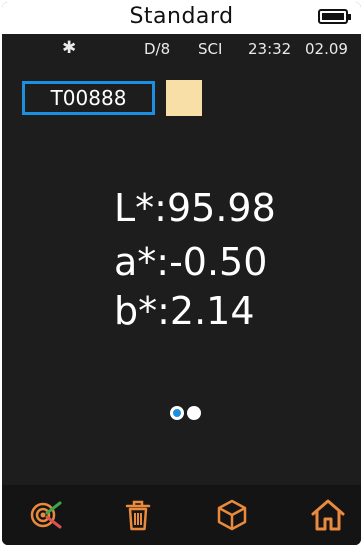  What do you see at coordinates (69, 48) in the screenshot?
I see `bluetooth-icon: ✱` at bounding box center [69, 48].